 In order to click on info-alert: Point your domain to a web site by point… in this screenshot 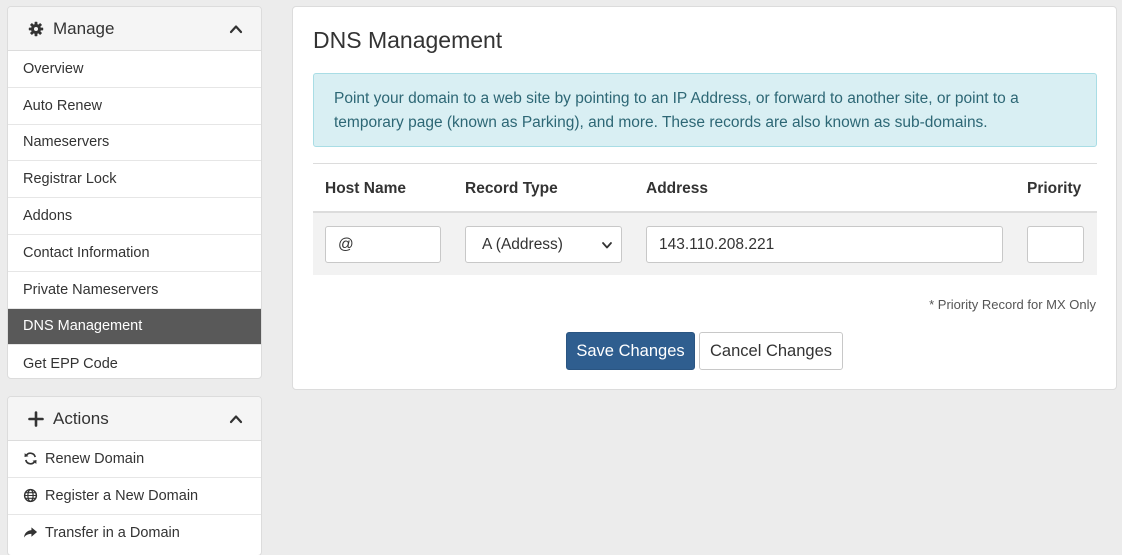, I will do `click(705, 110)`.